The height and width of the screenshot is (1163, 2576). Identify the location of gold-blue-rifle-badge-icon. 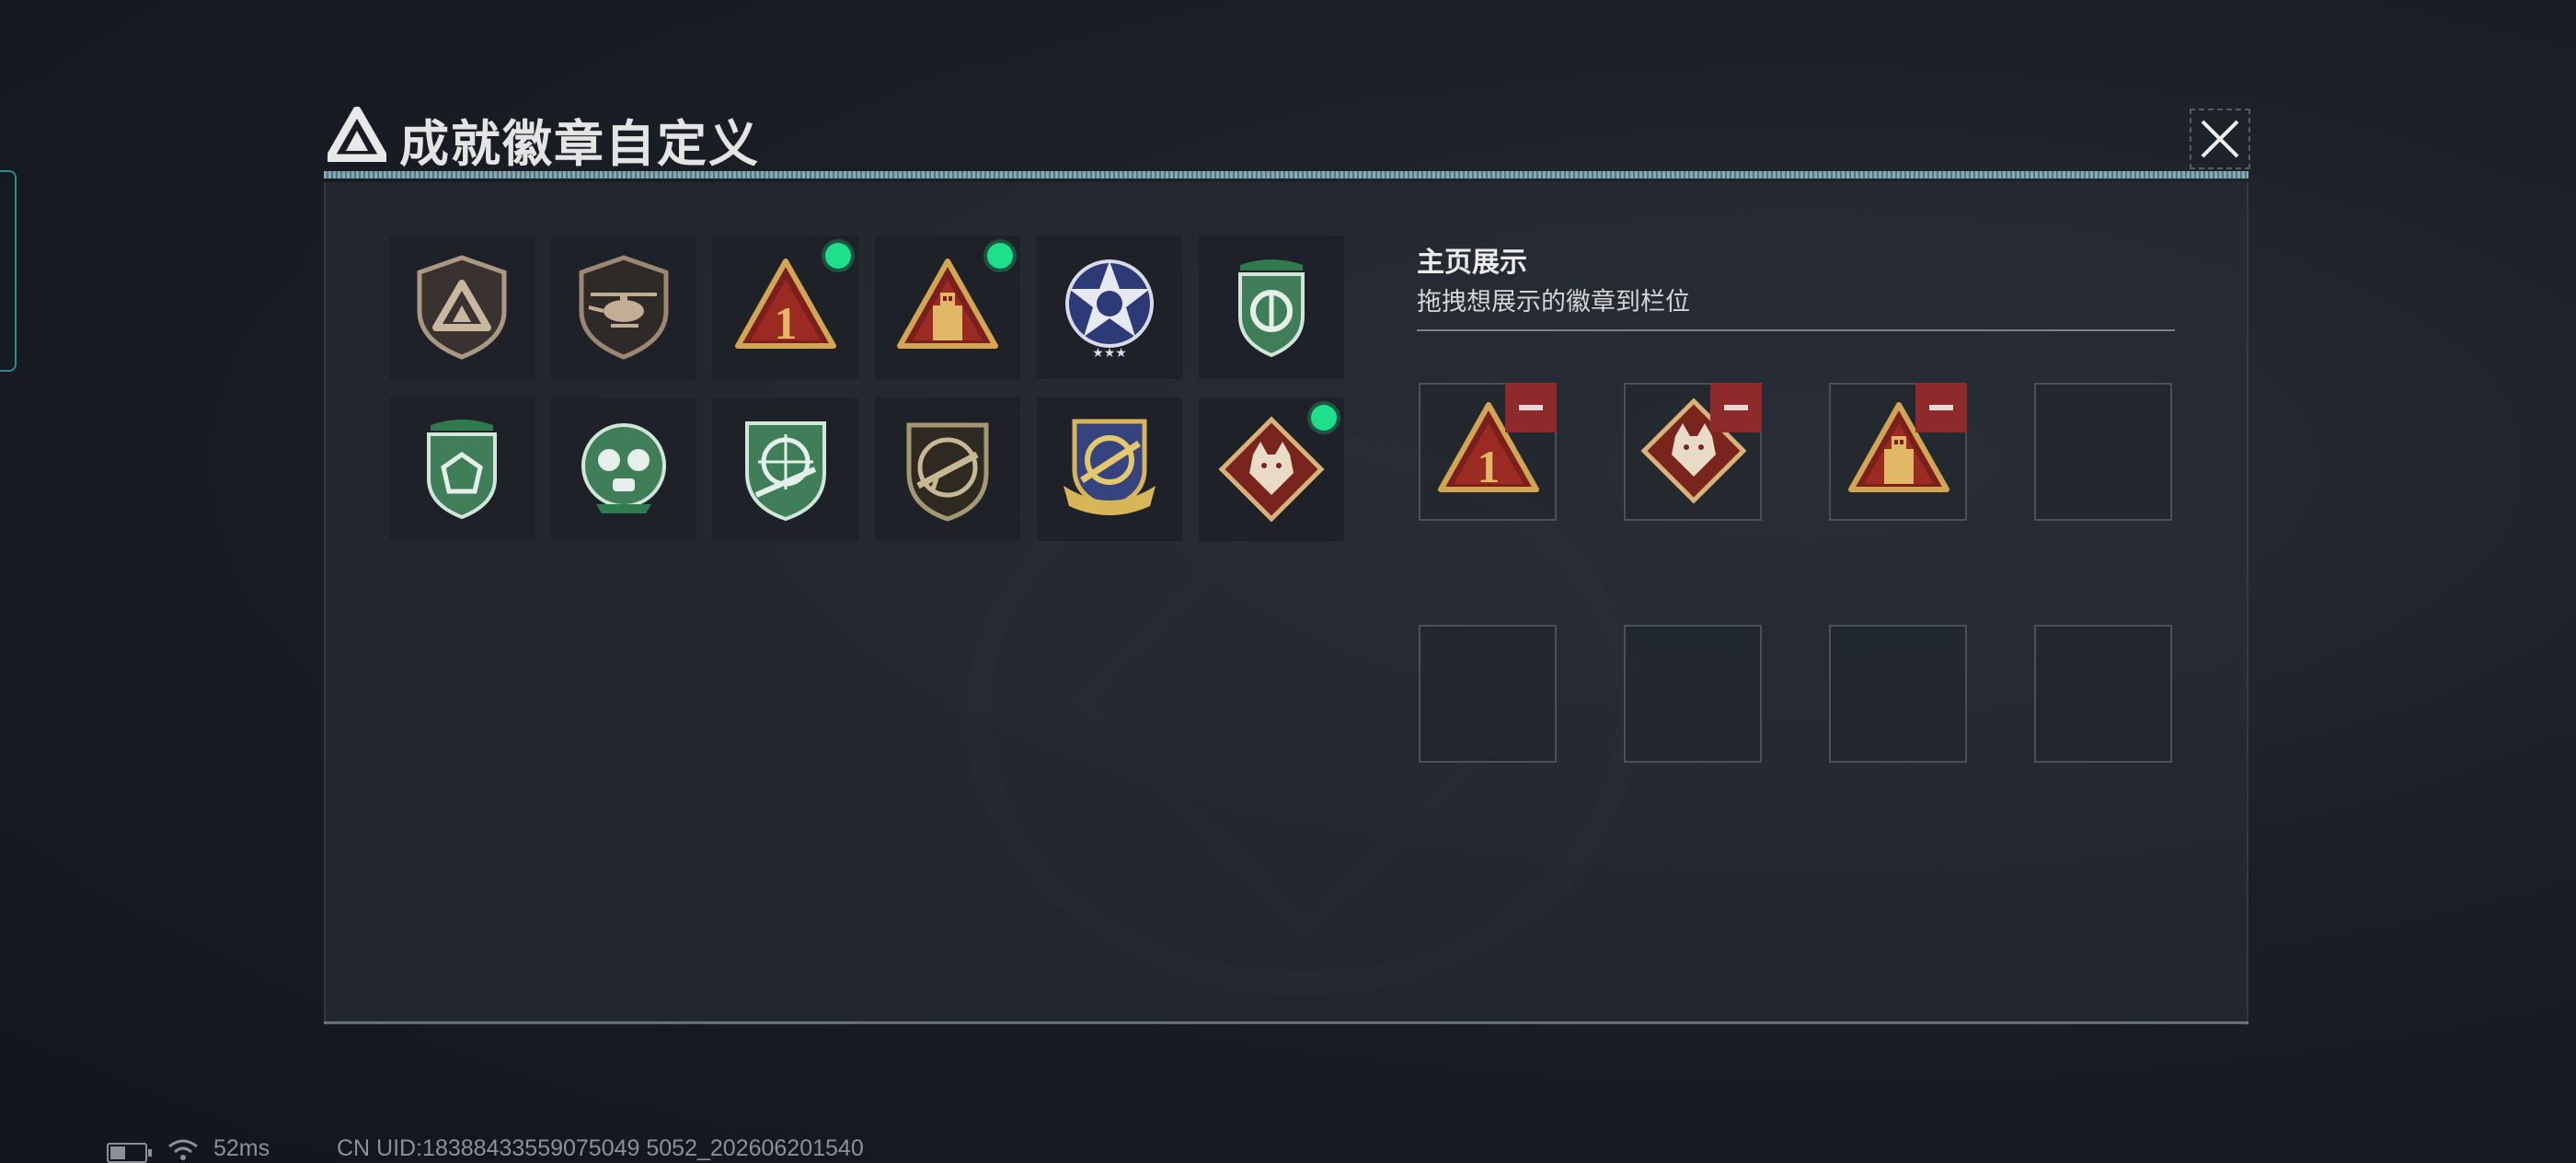
(1110, 467).